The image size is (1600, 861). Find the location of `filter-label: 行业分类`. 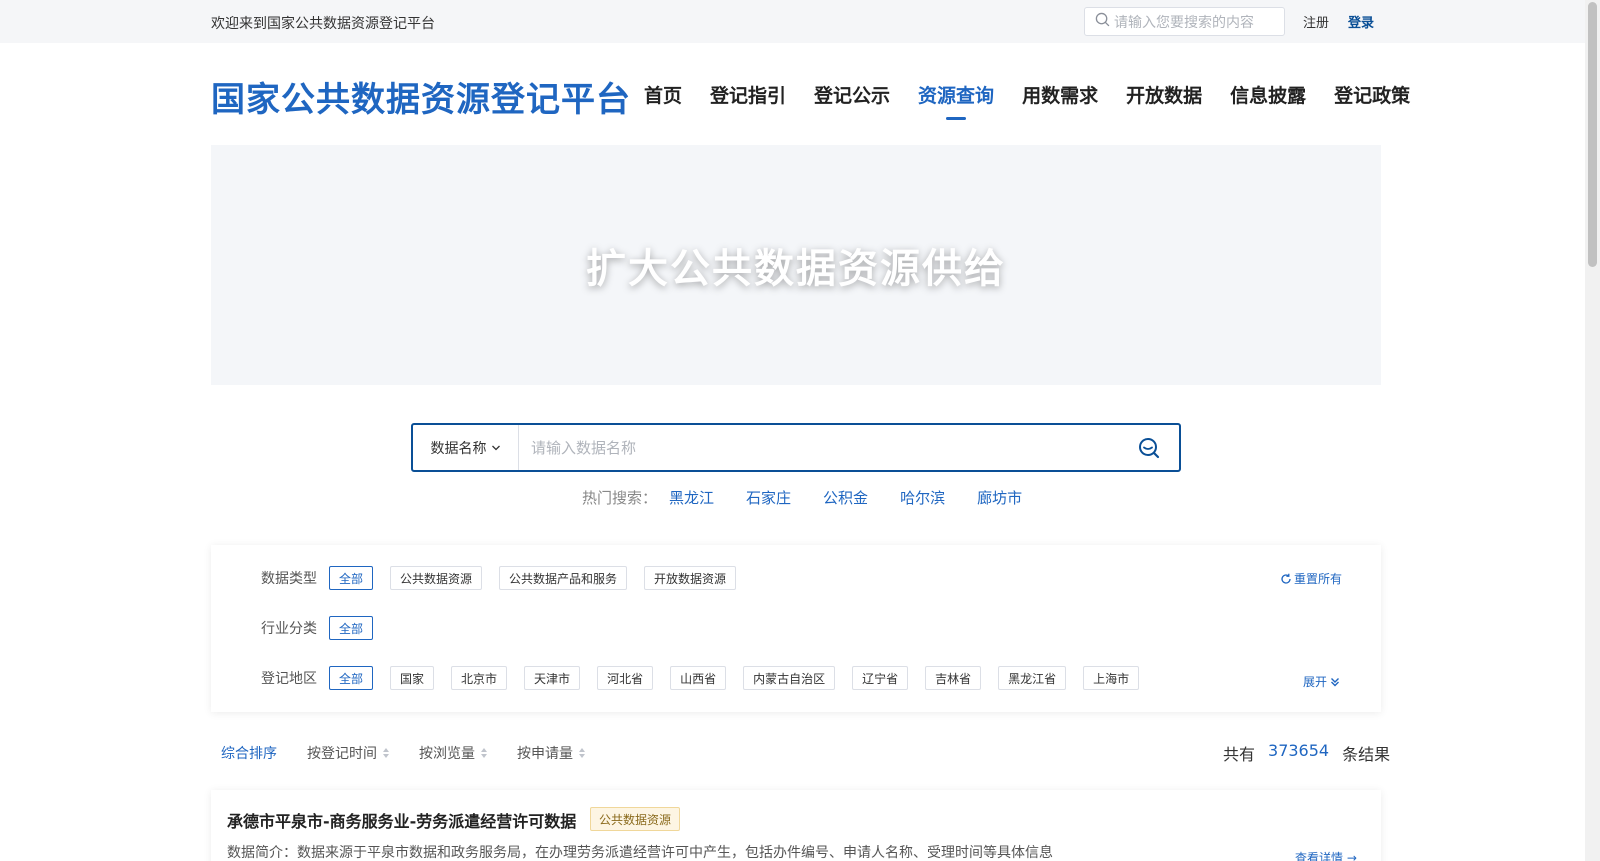

filter-label: 行业分类 is located at coordinates (289, 629).